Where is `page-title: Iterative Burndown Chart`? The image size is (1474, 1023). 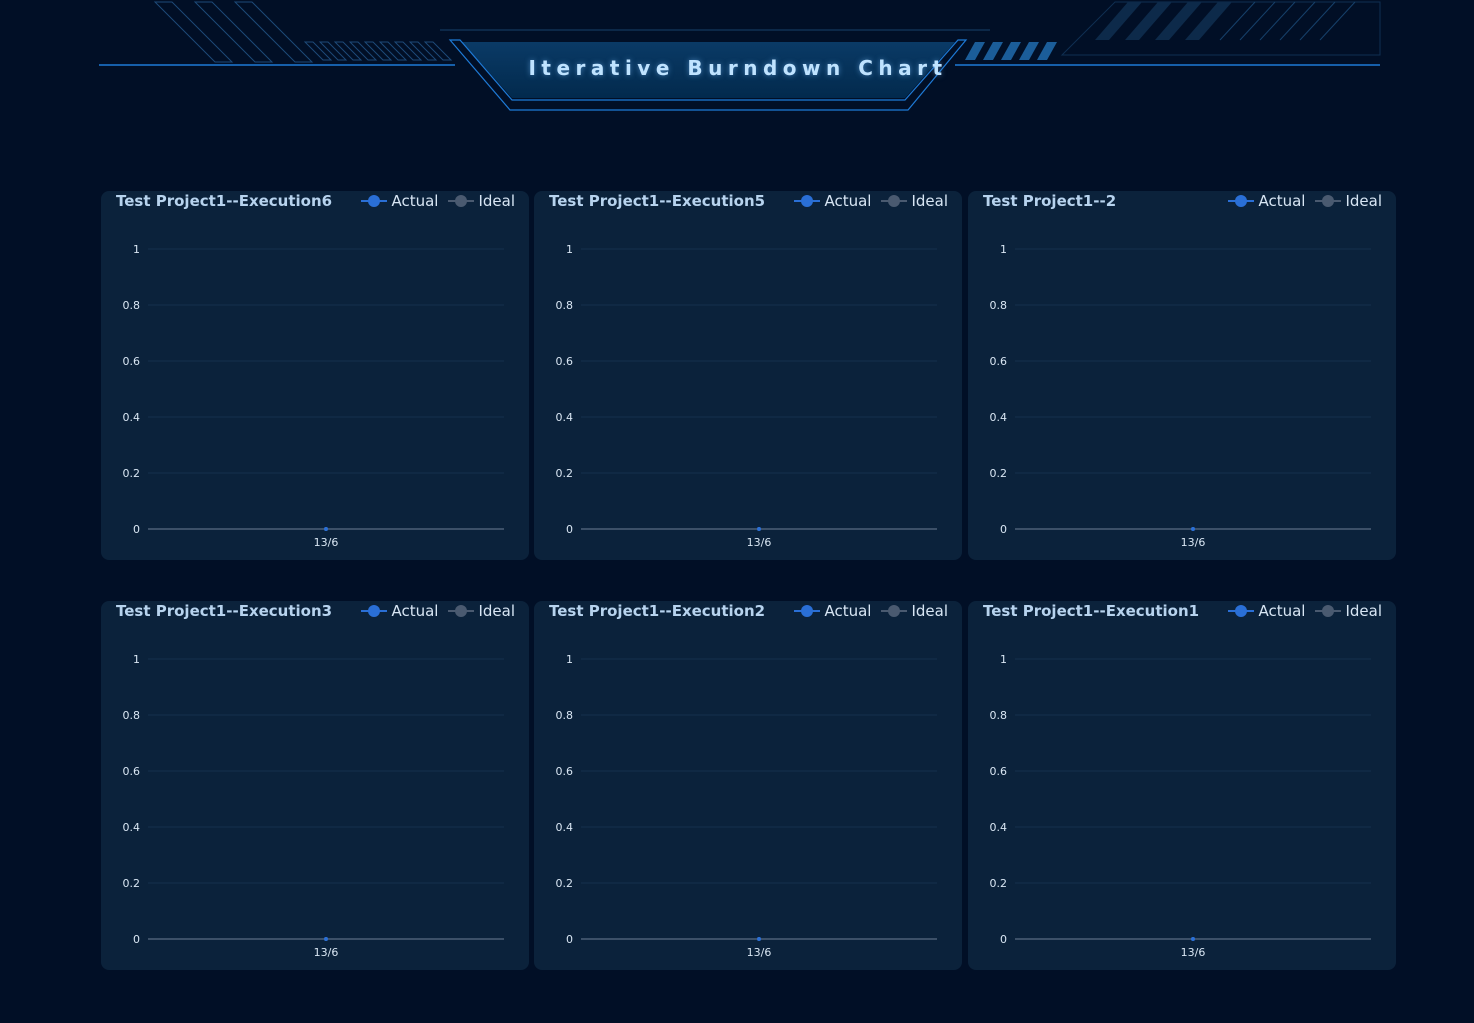 page-title: Iterative Burndown Chart is located at coordinates (738, 68).